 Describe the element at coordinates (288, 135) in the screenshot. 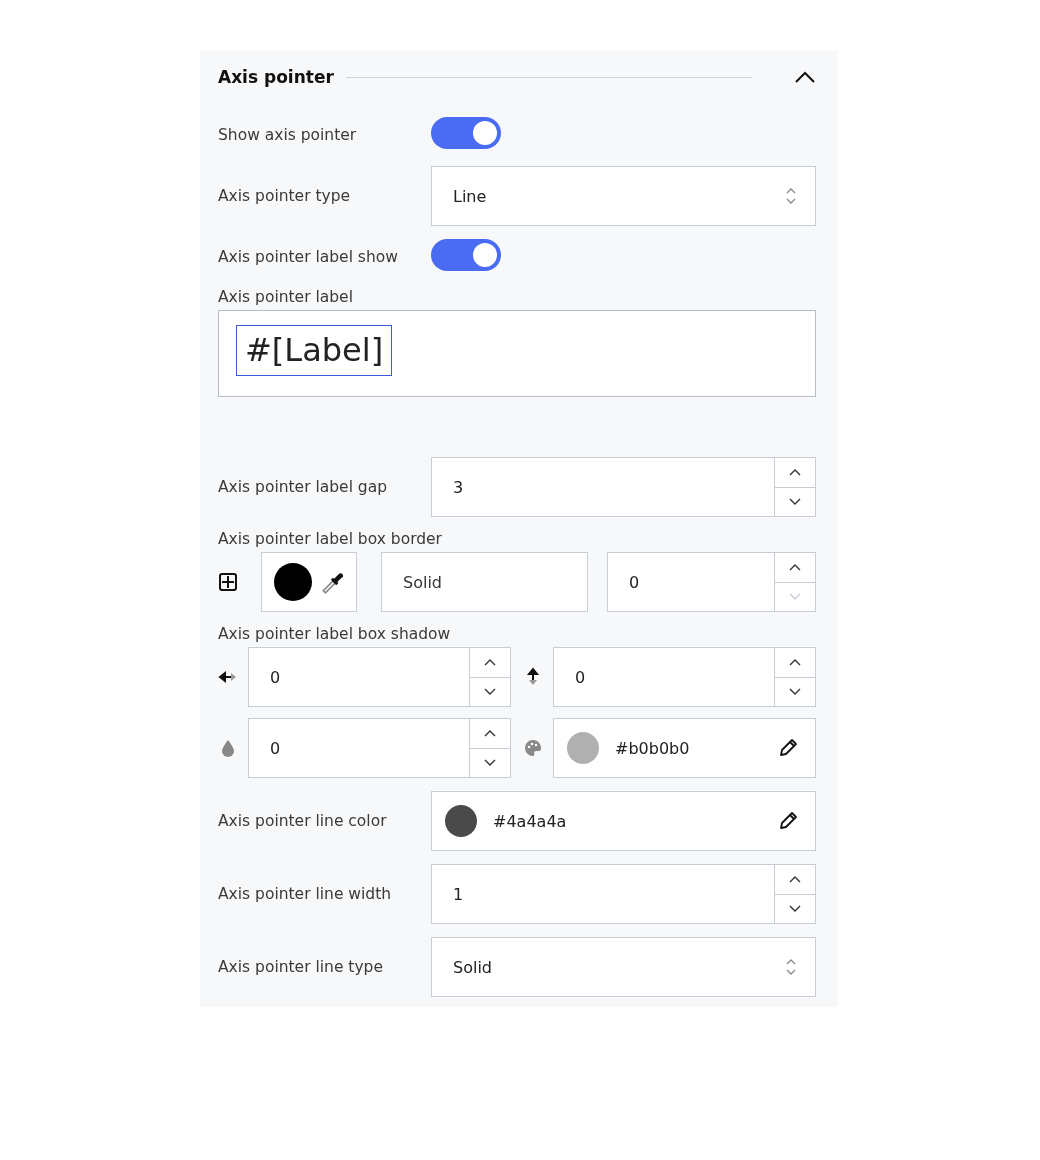

I see `field-label: Show axis pointer` at that location.